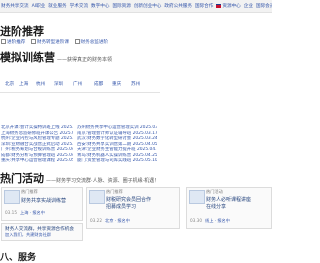 The height and width of the screenshot is (263, 320). Describe the element at coordinates (264, 6) in the screenshot. I see `top-nav-link: 国际会员` at that location.